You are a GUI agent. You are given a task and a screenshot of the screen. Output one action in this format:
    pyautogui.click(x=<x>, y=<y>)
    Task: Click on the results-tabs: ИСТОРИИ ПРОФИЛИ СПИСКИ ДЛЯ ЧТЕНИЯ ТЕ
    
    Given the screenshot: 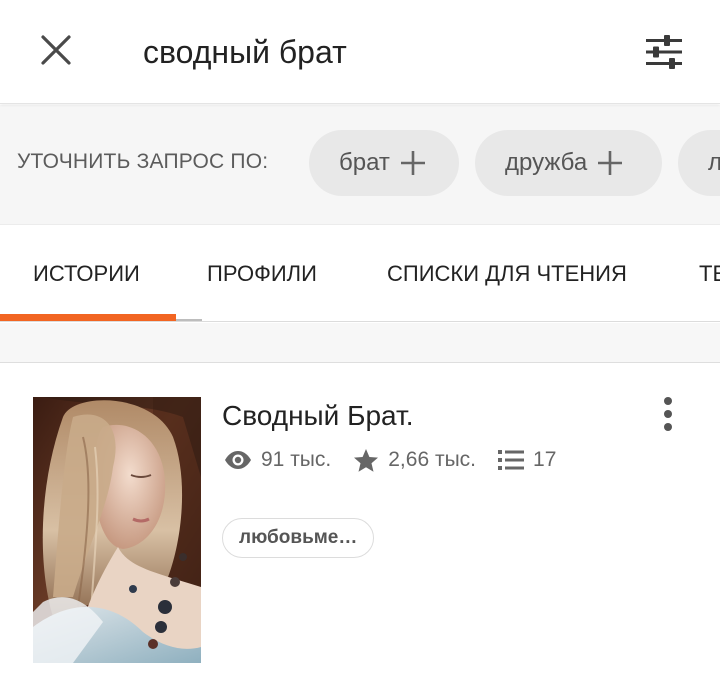 What is the action you would take?
    pyautogui.click(x=360, y=274)
    